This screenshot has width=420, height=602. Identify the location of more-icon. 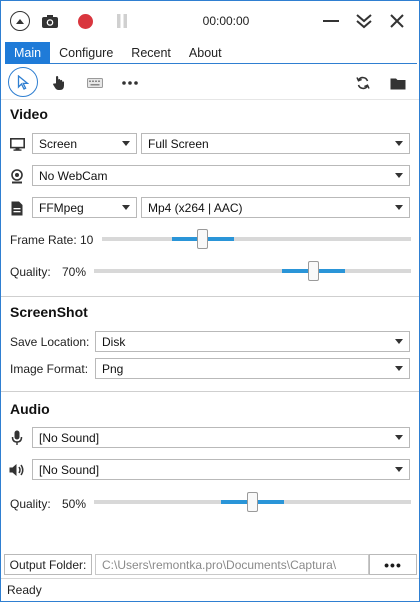
(130, 83).